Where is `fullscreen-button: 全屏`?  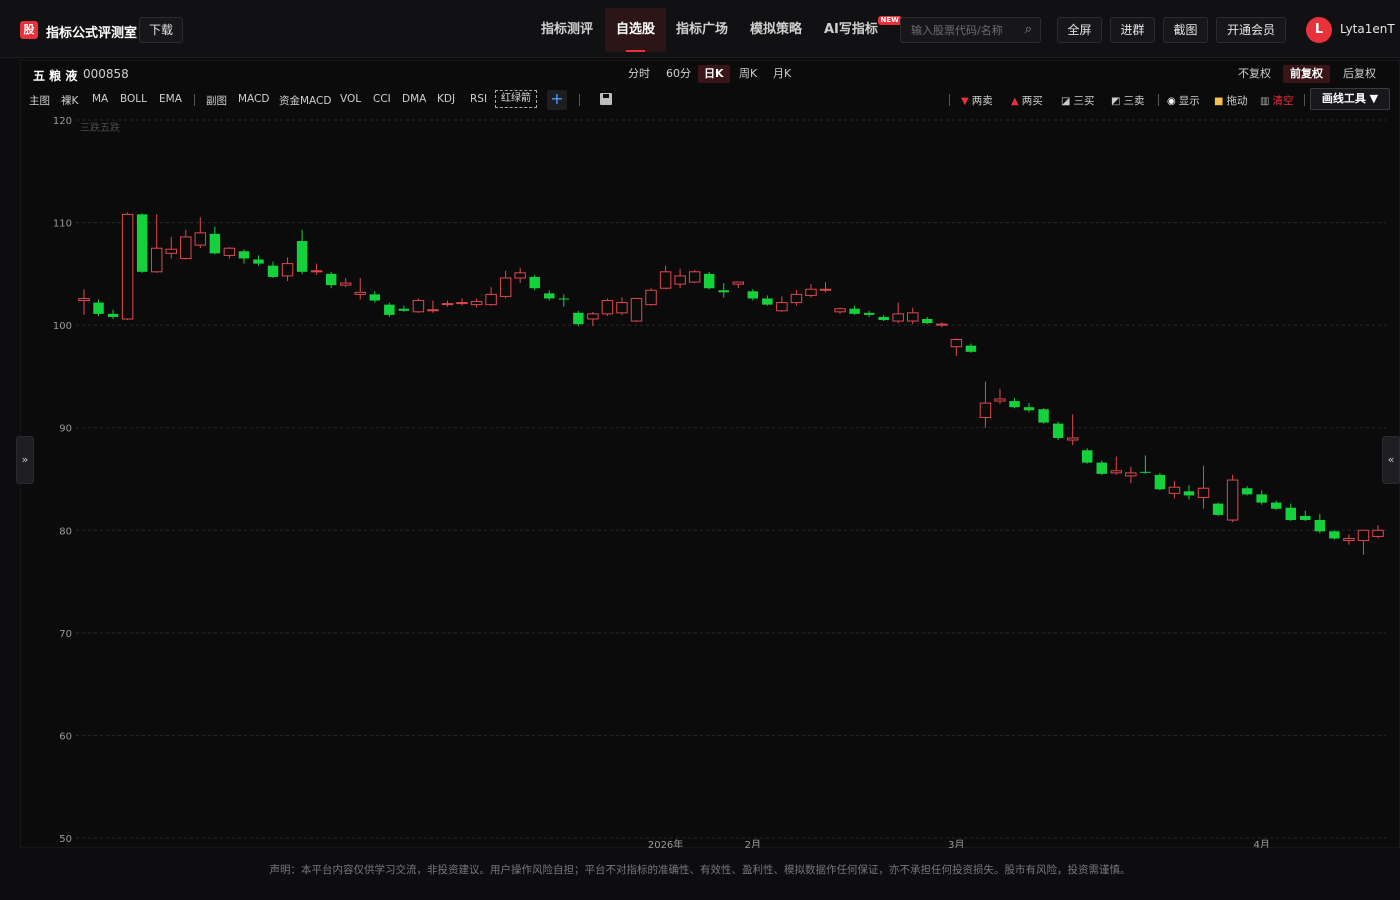 fullscreen-button: 全屏 is located at coordinates (1079, 30).